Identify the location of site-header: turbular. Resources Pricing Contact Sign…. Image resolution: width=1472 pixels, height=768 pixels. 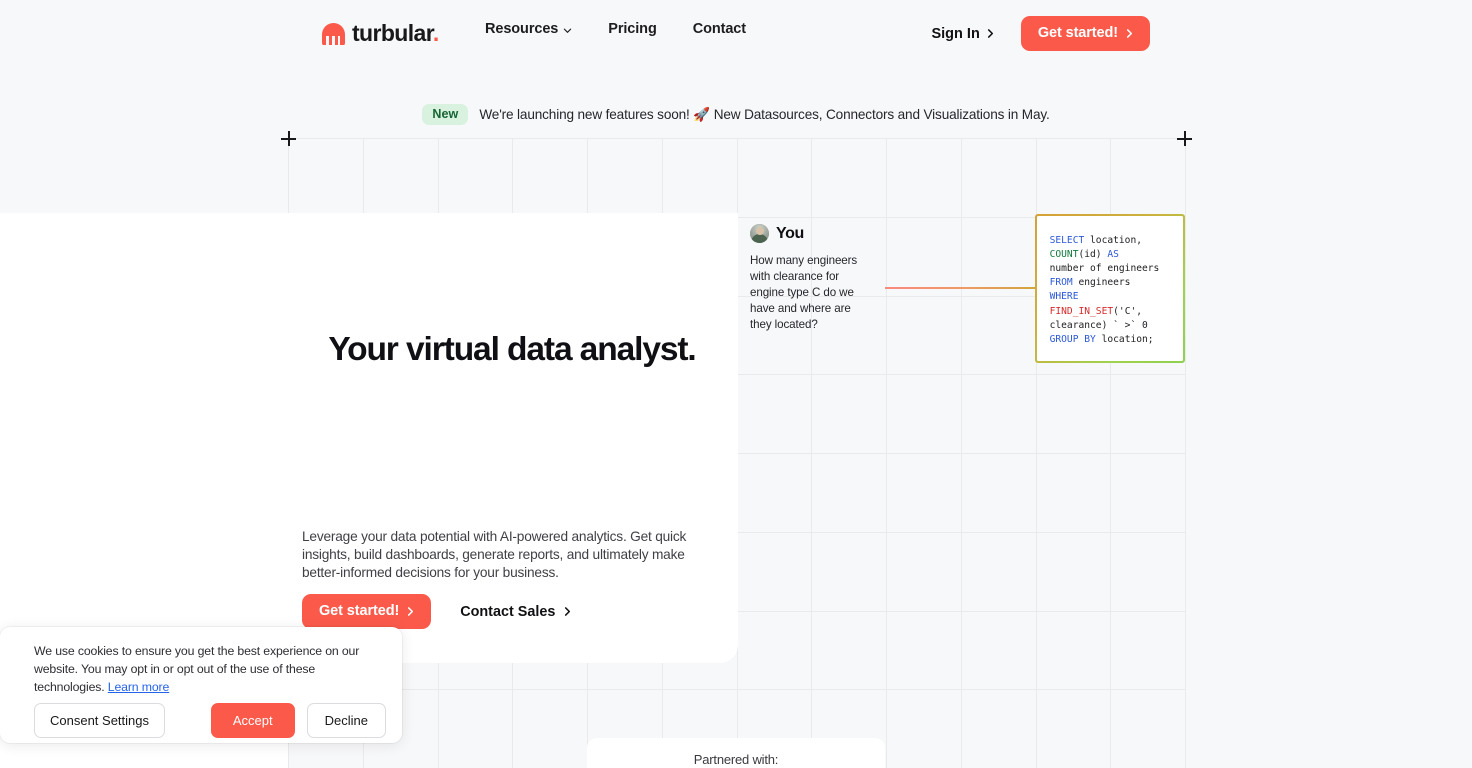
(736, 32).